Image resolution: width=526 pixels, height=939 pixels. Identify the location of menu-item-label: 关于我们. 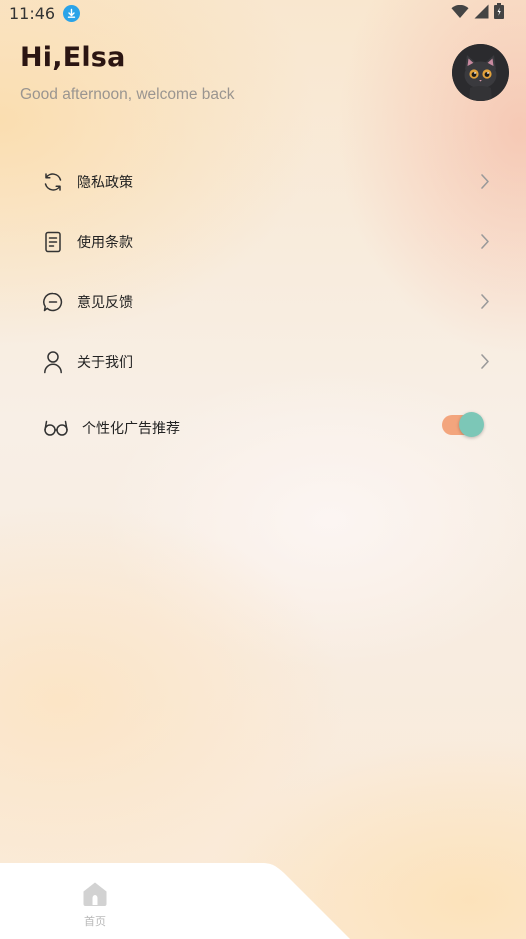
(105, 363).